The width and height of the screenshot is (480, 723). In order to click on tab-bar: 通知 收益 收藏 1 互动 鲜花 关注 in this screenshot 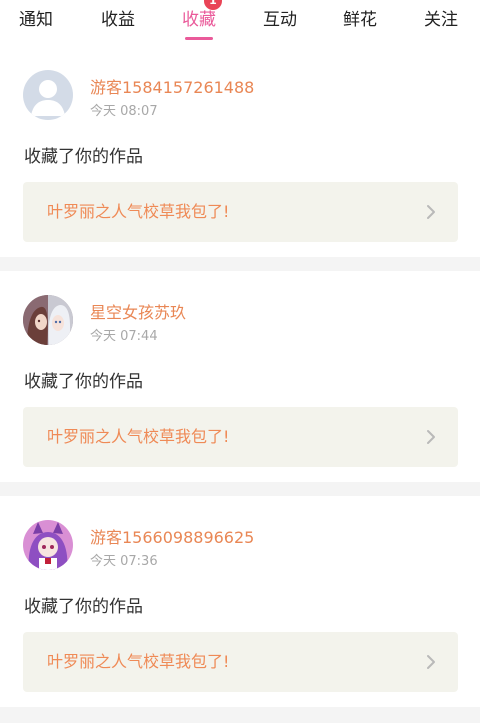, I will do `click(240, 23)`.